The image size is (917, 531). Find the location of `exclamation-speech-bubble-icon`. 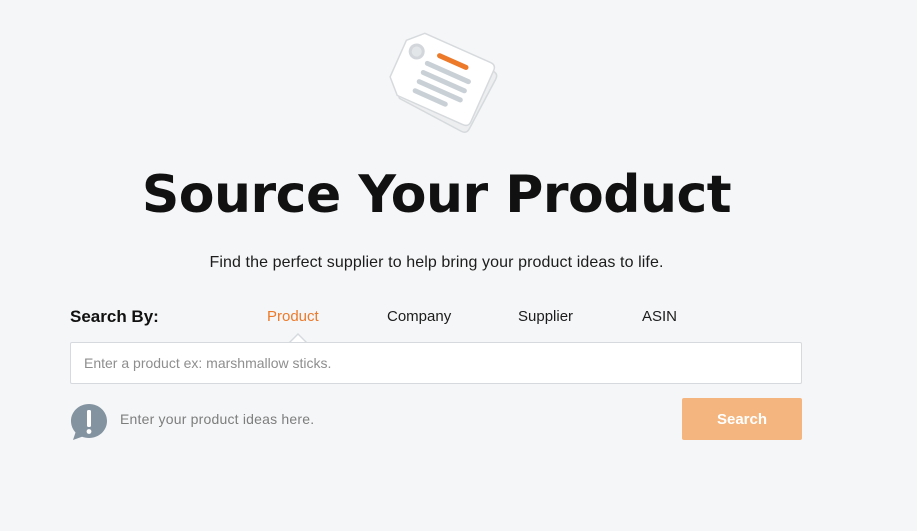

exclamation-speech-bubble-icon is located at coordinates (89, 422).